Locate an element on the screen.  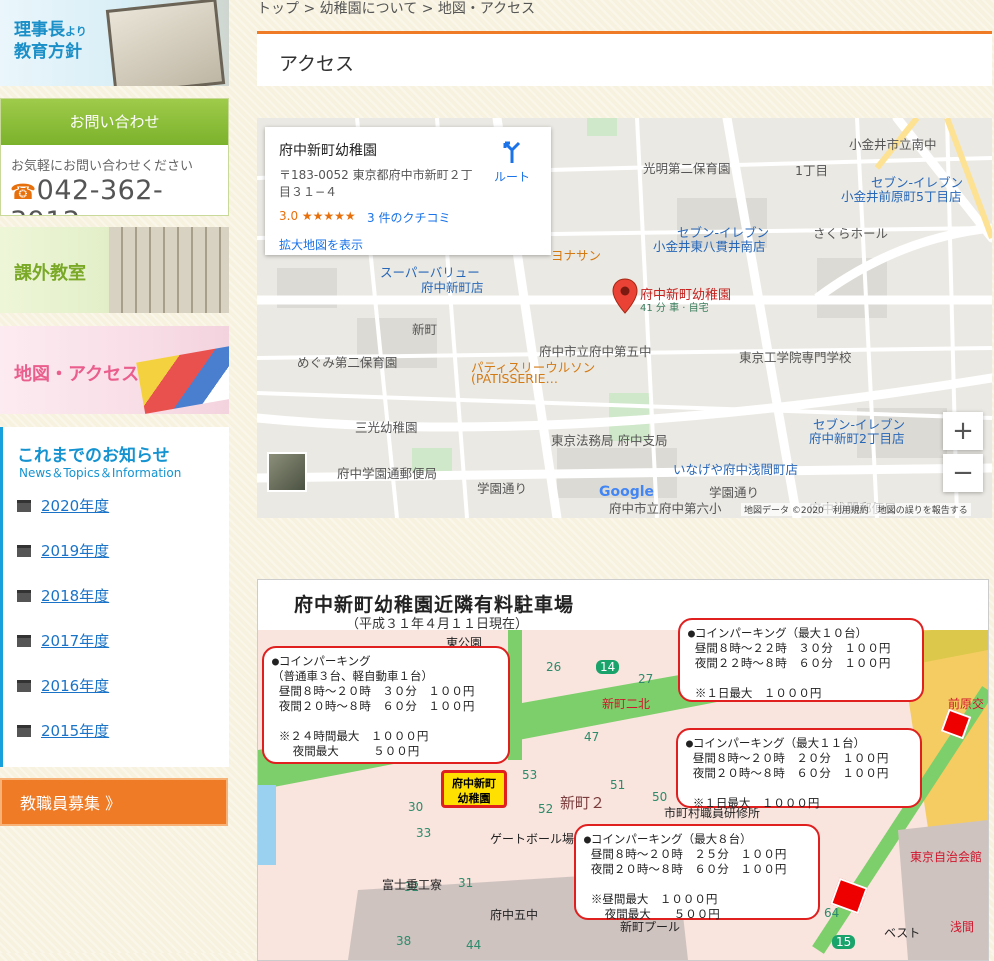
place-address: 〒183-0052 東京都府中市新町２丁目３１−４ is located at coordinates (376, 183).